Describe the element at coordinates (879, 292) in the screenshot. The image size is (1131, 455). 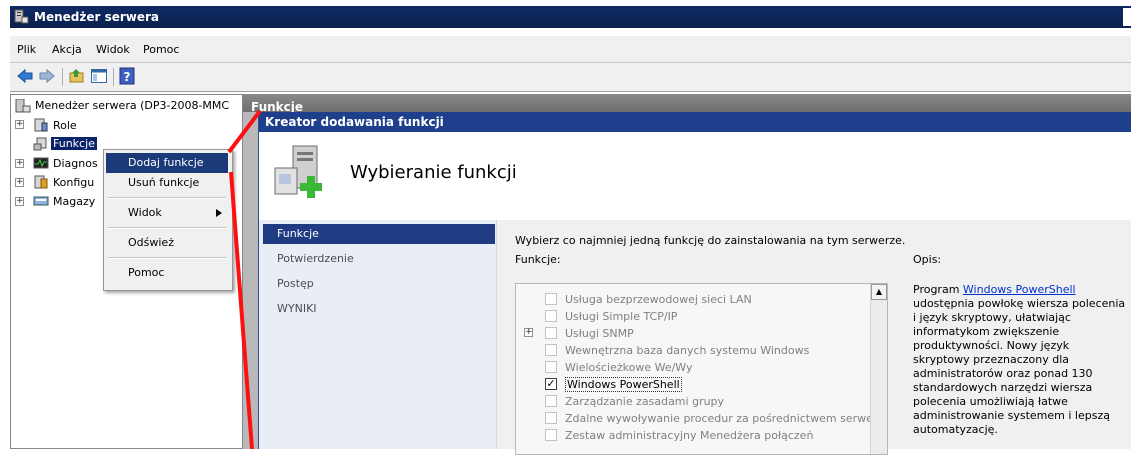
I see `scroll-up-icon: ▲` at that location.